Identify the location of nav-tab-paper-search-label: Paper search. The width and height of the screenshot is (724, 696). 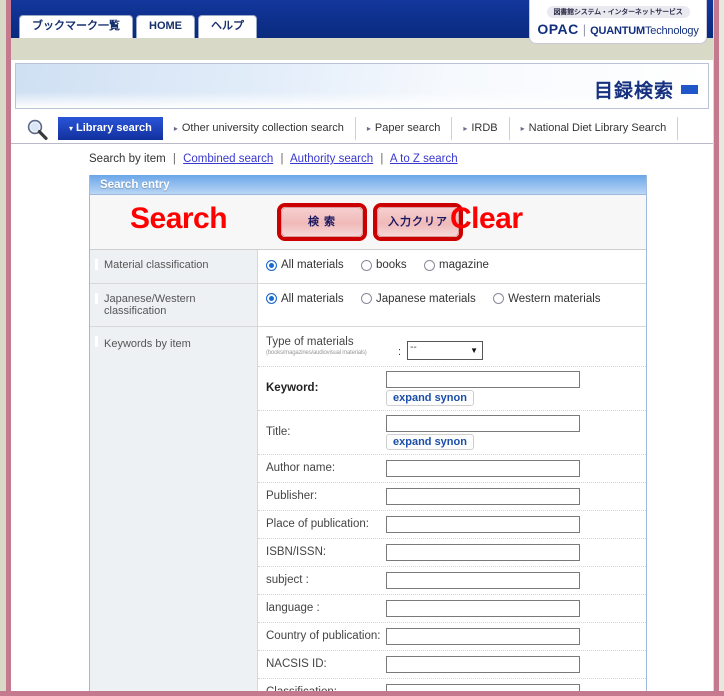
(407, 128).